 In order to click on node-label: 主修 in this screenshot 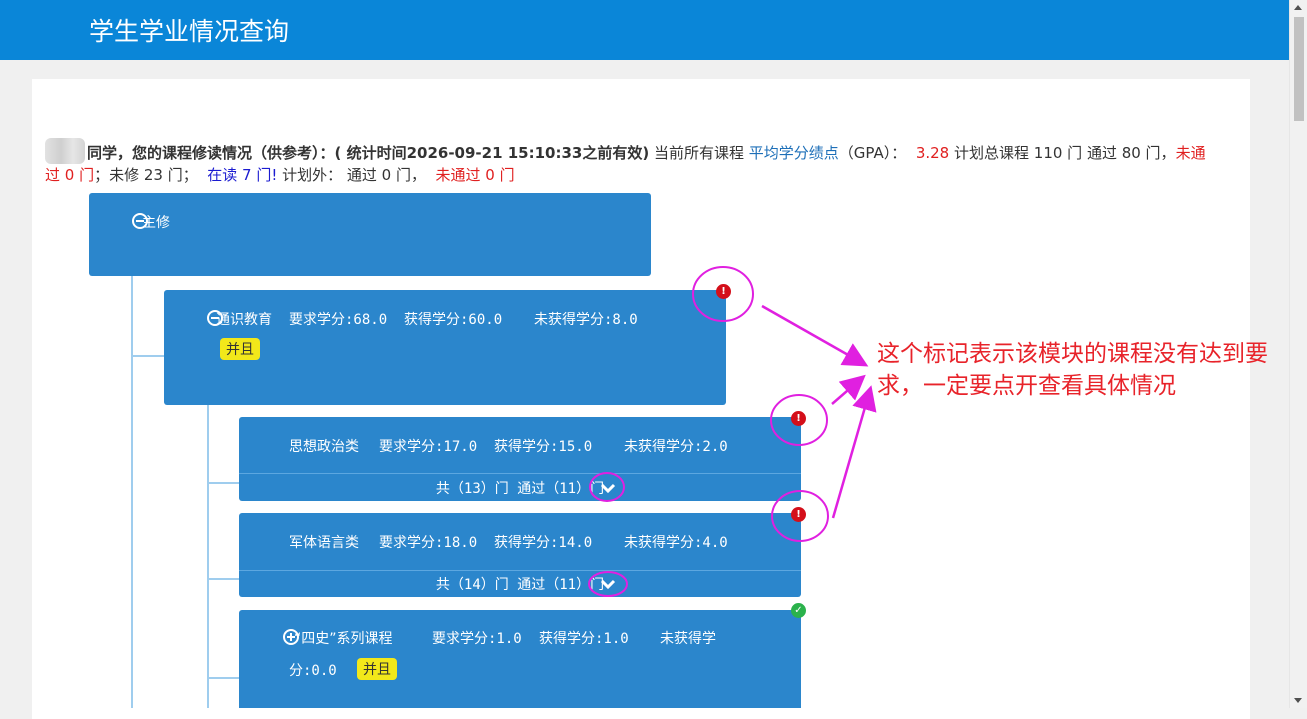, I will do `click(156, 223)`.